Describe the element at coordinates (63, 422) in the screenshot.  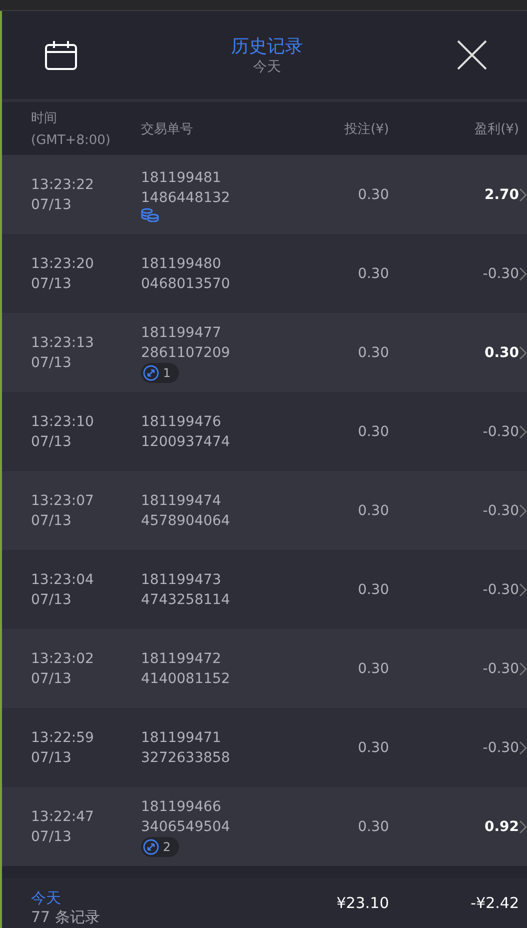
I see `time-text: 13:23:10` at that location.